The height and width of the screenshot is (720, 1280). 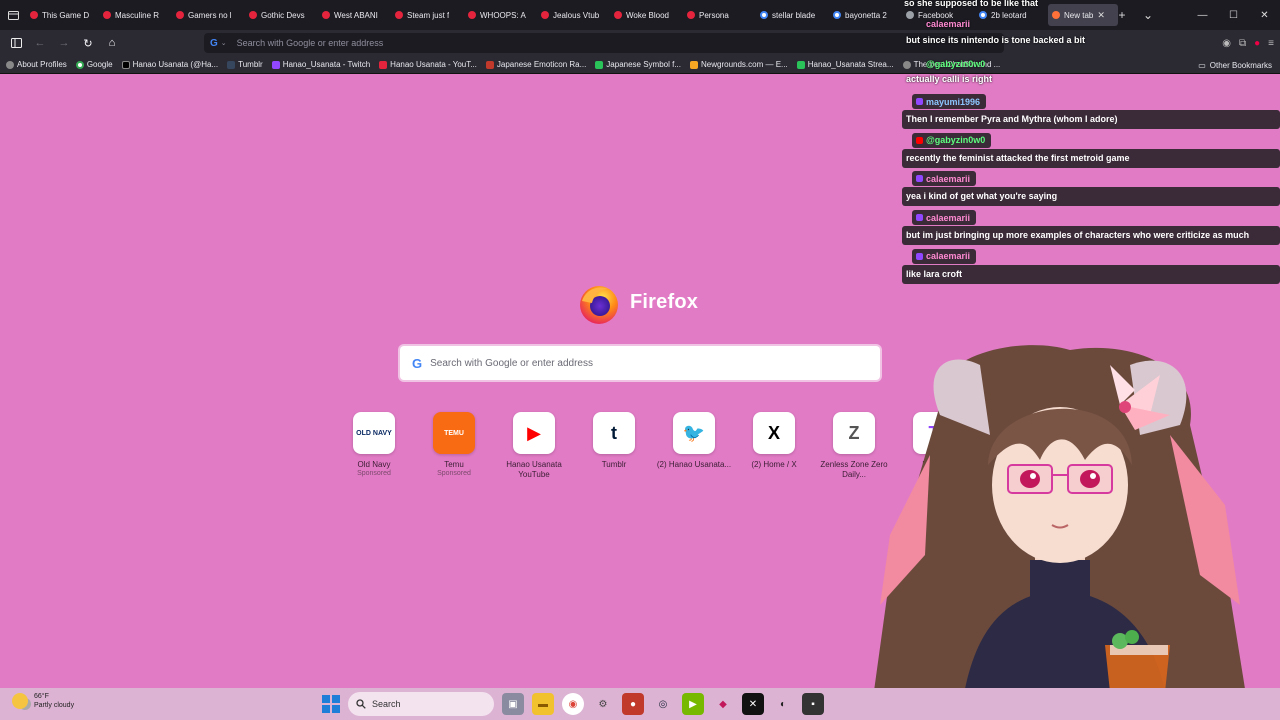 What do you see at coordinates (719, 15) in the screenshot?
I see `tab: Persona` at bounding box center [719, 15].